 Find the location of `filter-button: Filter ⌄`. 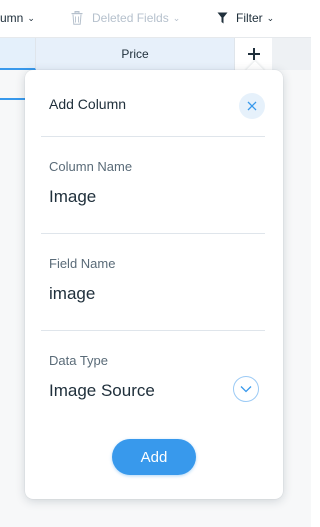

filter-button: Filter ⌄ is located at coordinates (245, 18).